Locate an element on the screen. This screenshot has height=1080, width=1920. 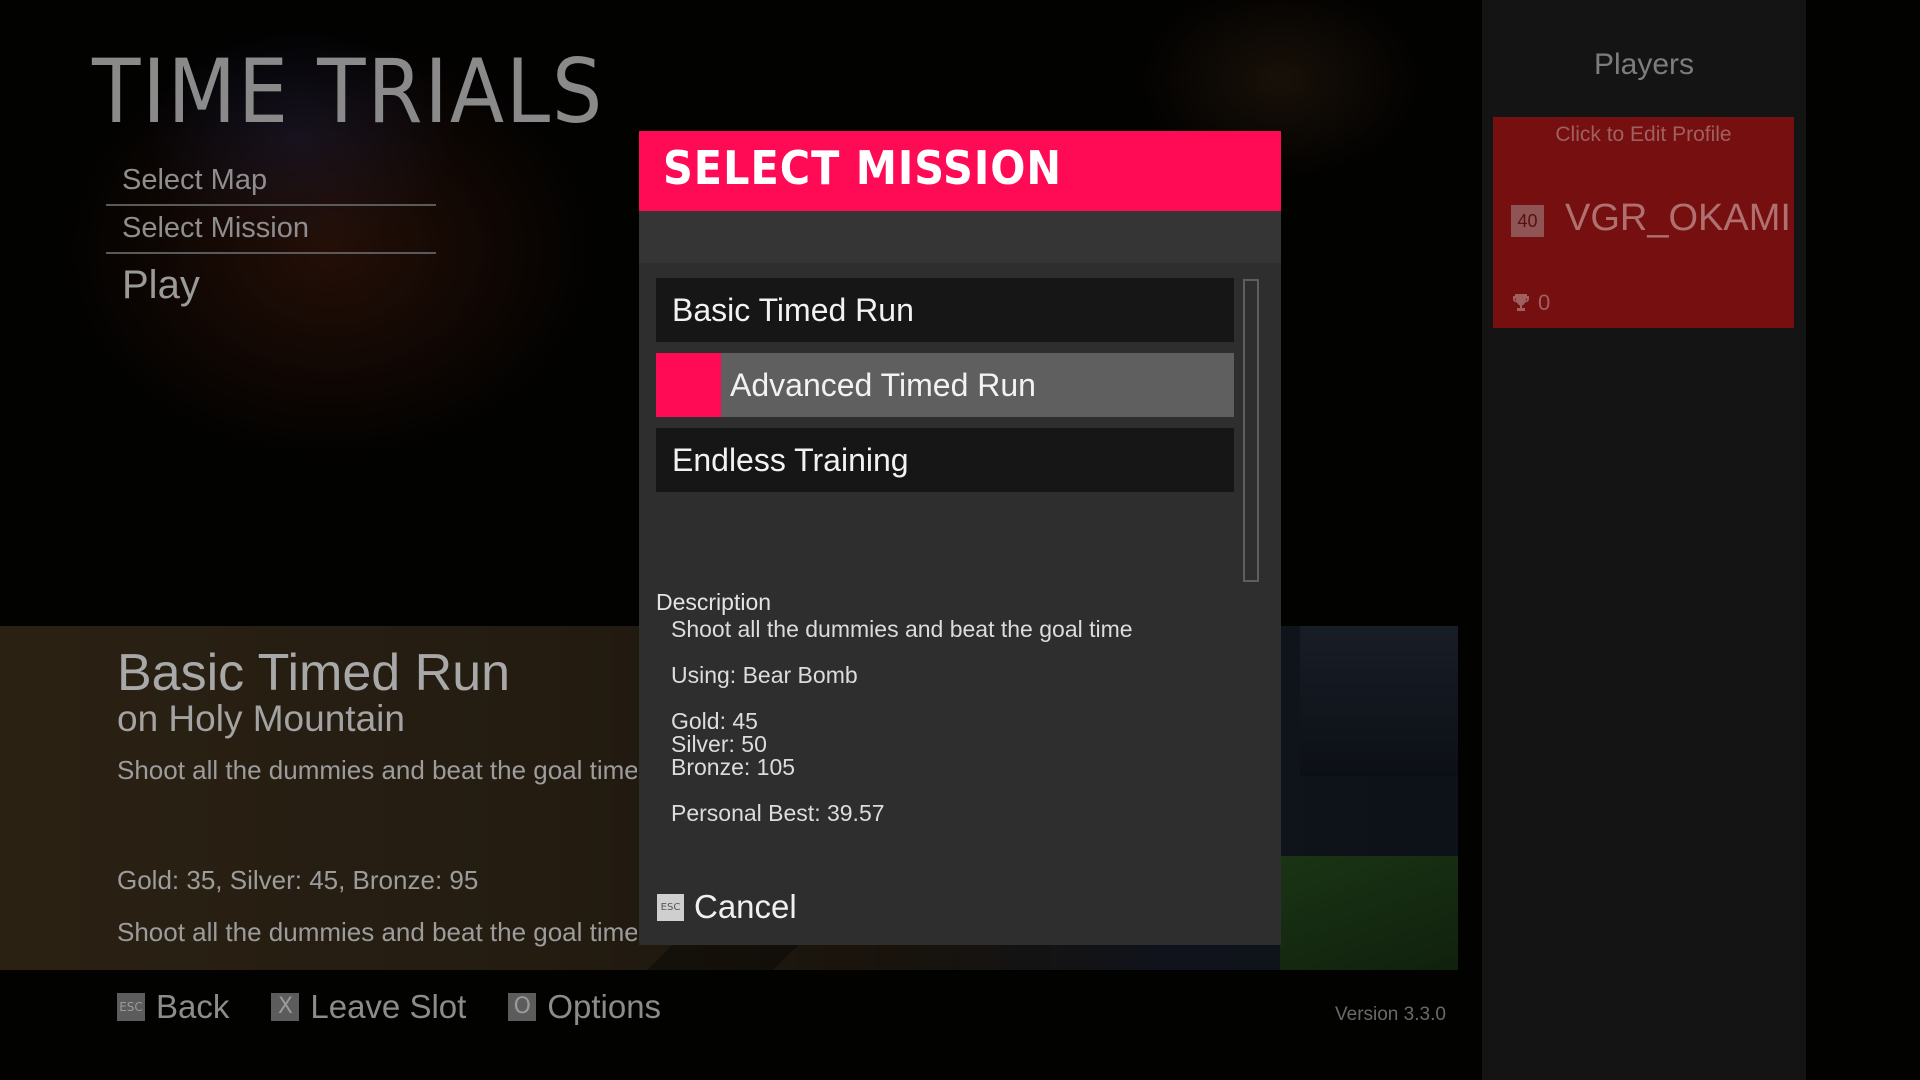
cancel-label: Cancel is located at coordinates (745, 906).